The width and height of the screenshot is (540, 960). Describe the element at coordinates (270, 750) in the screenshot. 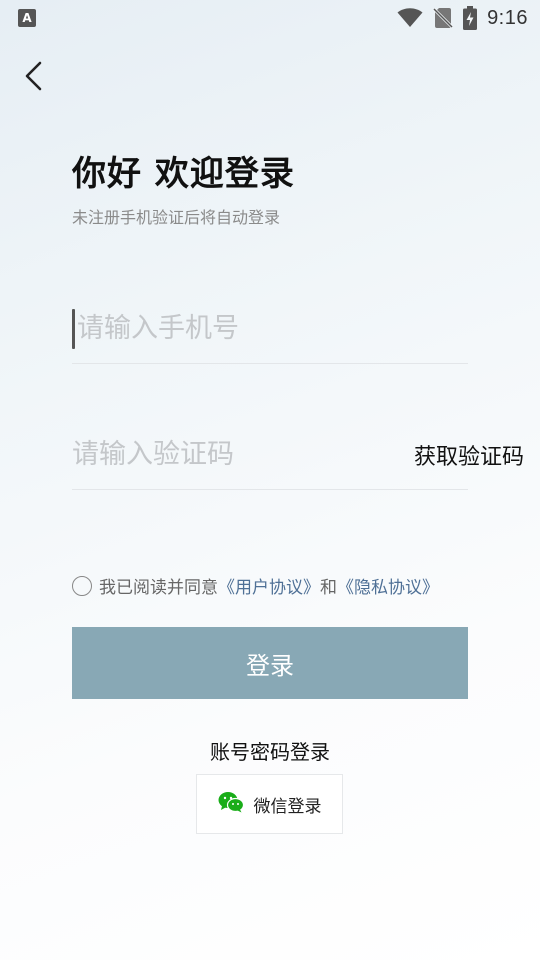

I see `password-login-link: 账号密码登录` at that location.